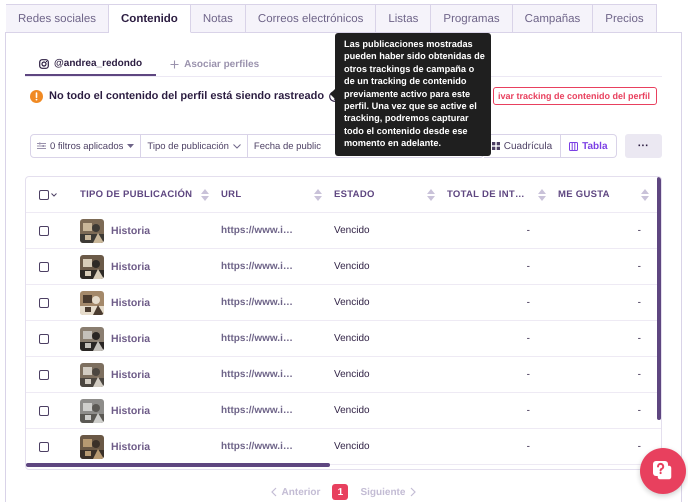 Image resolution: width=688 pixels, height=504 pixels. Describe the element at coordinates (130, 146) in the screenshot. I see `caret-icon` at that location.